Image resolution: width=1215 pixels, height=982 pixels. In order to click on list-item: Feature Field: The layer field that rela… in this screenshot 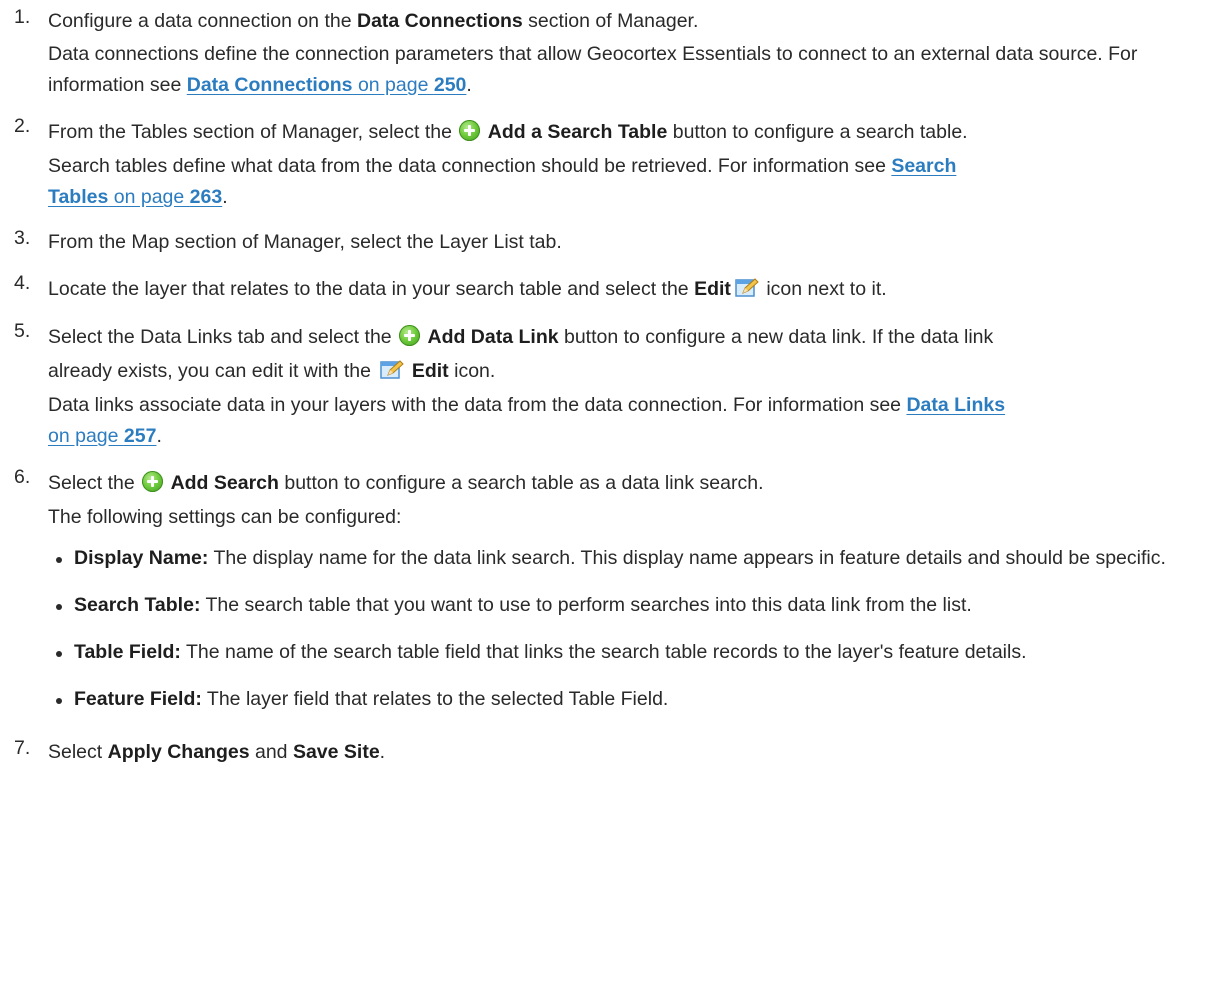, I will do `click(625, 699)`.